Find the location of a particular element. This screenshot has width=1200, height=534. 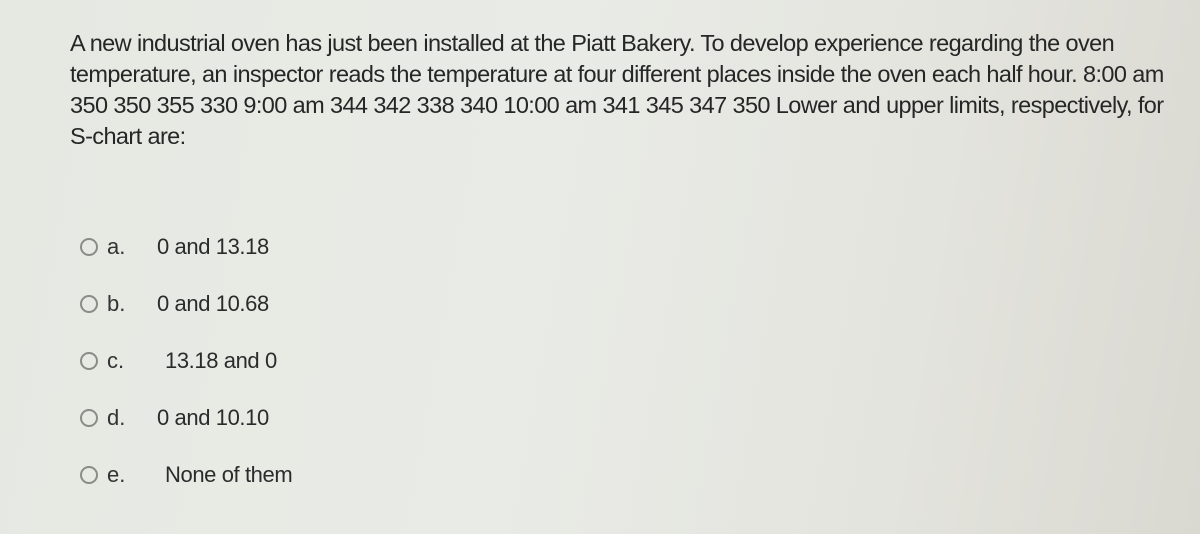

option-letter: b. is located at coordinates (116, 303).